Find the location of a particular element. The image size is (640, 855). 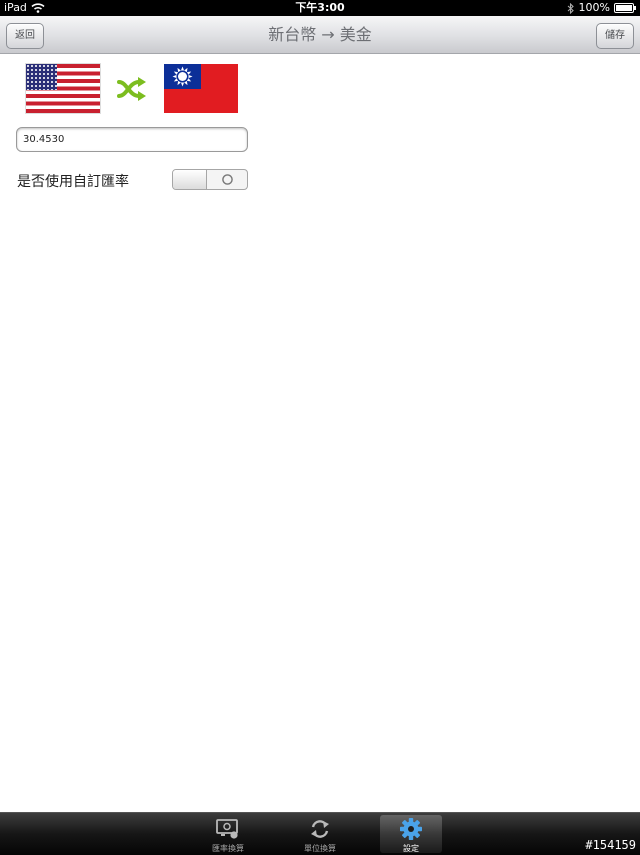

bluetooth-icon is located at coordinates (570, 8).